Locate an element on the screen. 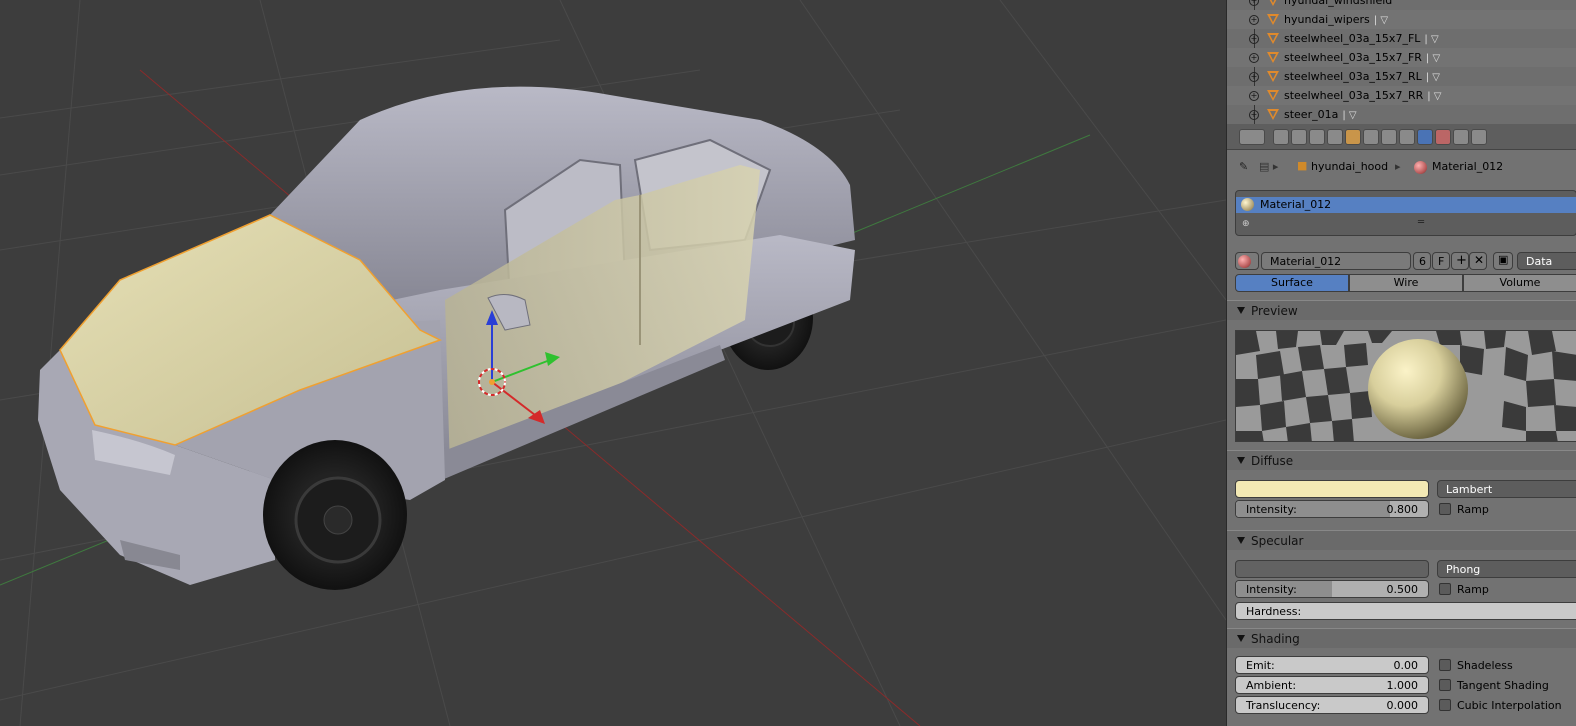 The image size is (1576, 726). breadcrumb-material: Material_012 is located at coordinates (1468, 166).